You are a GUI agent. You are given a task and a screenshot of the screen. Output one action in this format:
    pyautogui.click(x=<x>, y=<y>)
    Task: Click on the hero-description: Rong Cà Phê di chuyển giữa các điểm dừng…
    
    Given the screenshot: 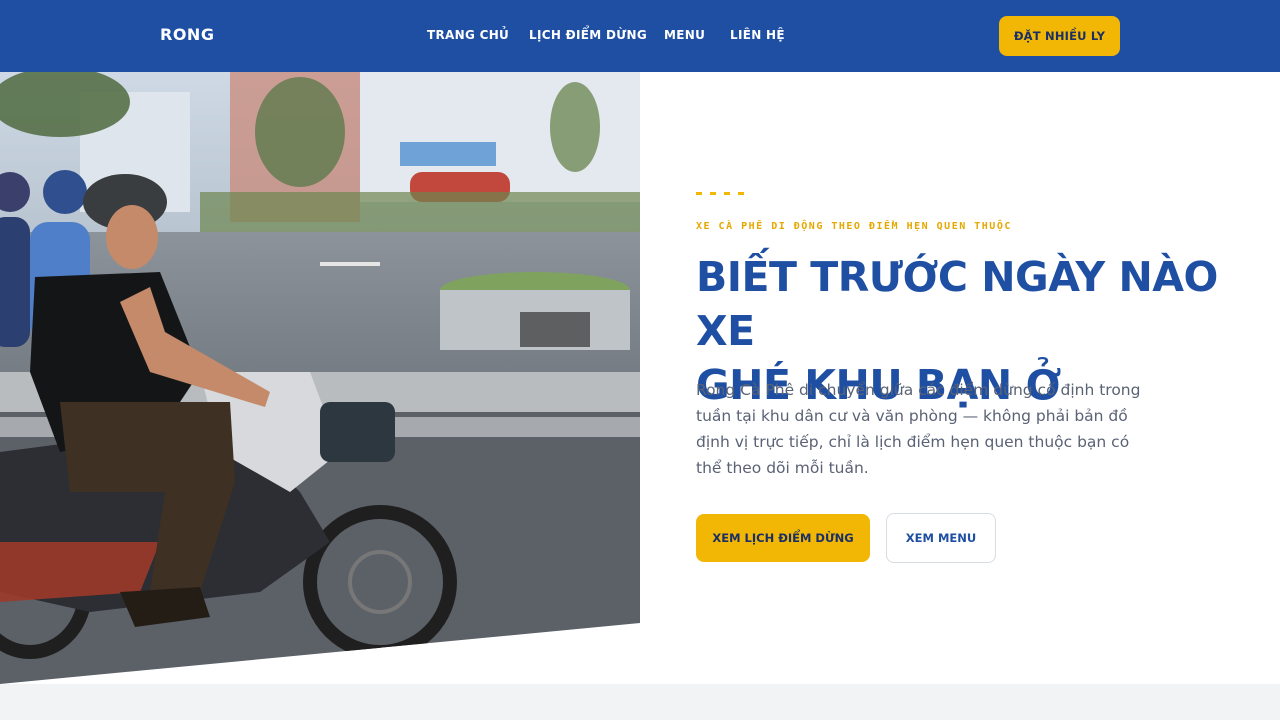 What is the action you would take?
    pyautogui.click(x=918, y=429)
    